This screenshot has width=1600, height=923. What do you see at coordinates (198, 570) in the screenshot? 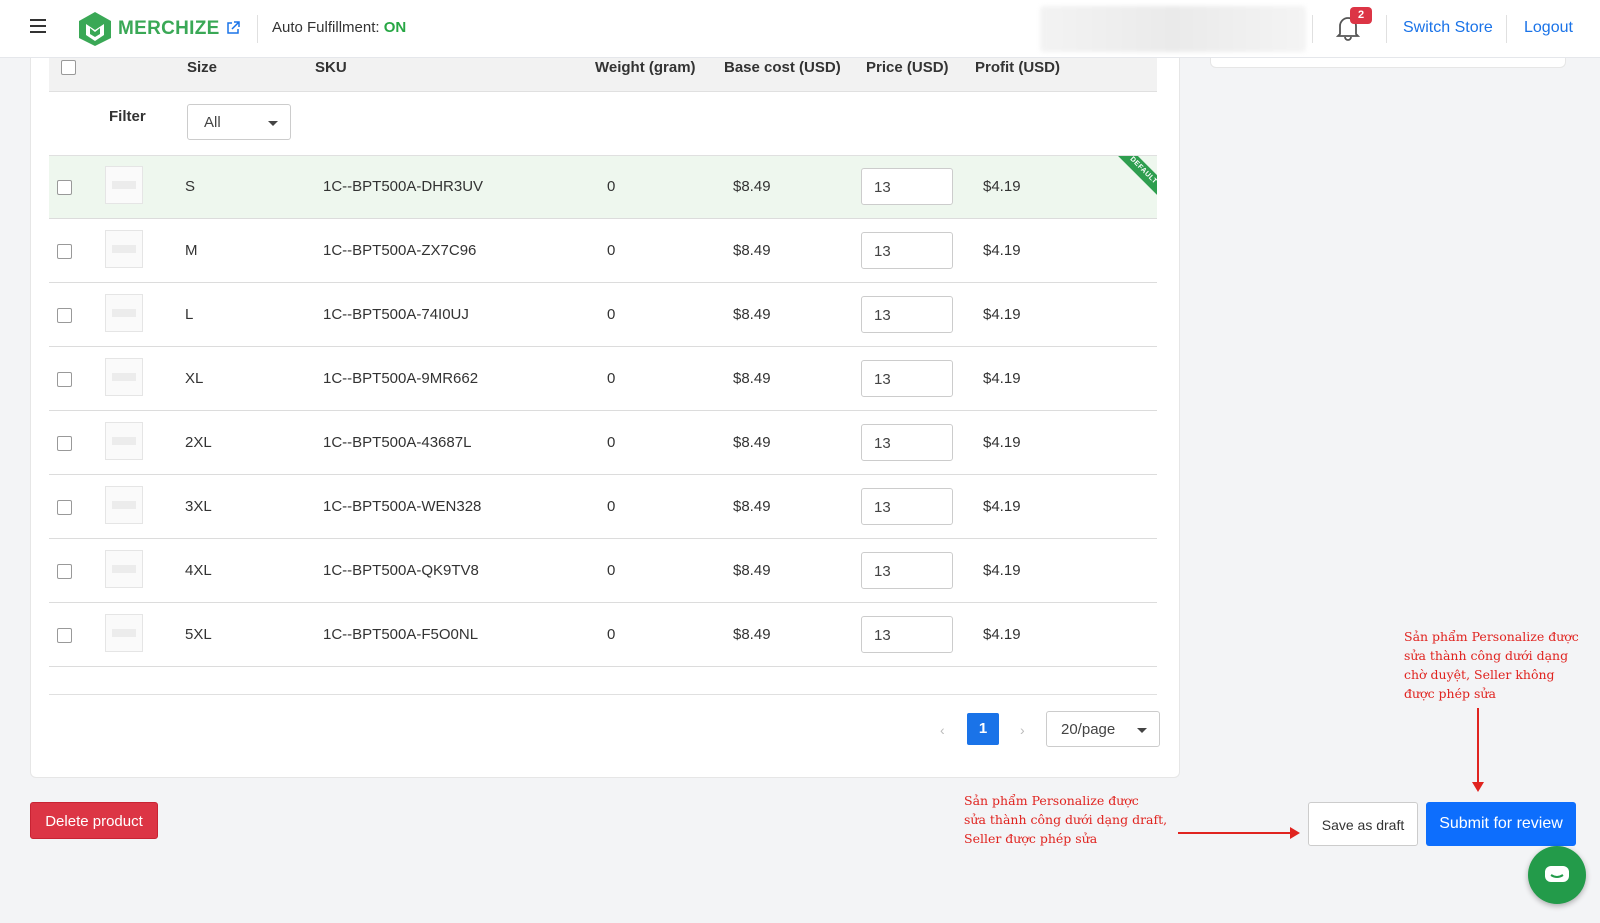
I see `variant-size: 4XL` at bounding box center [198, 570].